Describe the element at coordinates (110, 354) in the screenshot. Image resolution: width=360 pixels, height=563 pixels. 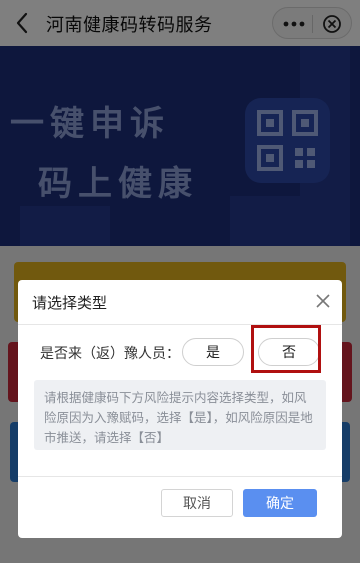
I see `question-label: 是否来（返）豫人员：` at that location.